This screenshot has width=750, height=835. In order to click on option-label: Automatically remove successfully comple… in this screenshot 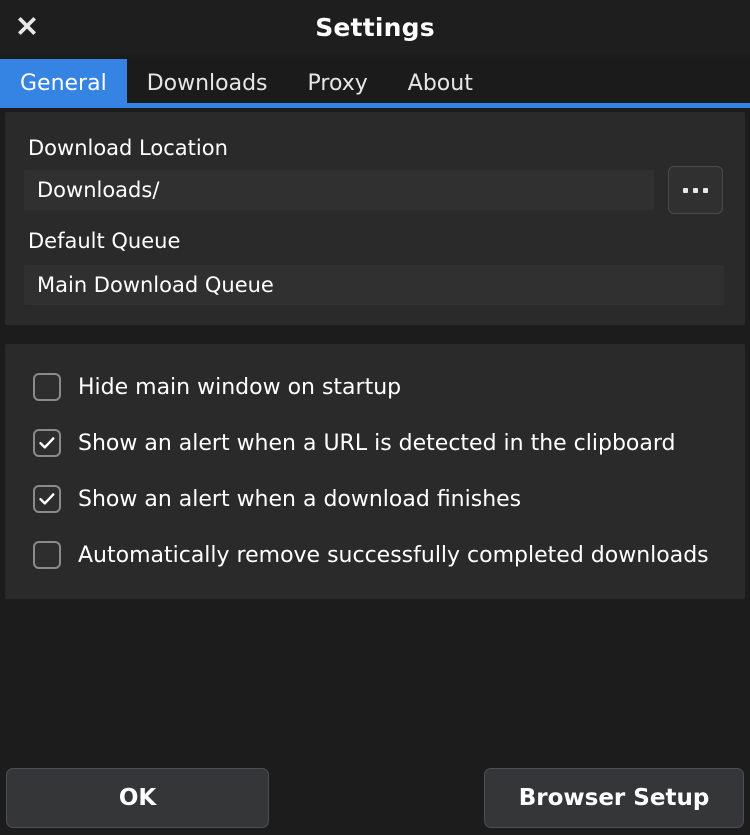, I will do `click(393, 555)`.